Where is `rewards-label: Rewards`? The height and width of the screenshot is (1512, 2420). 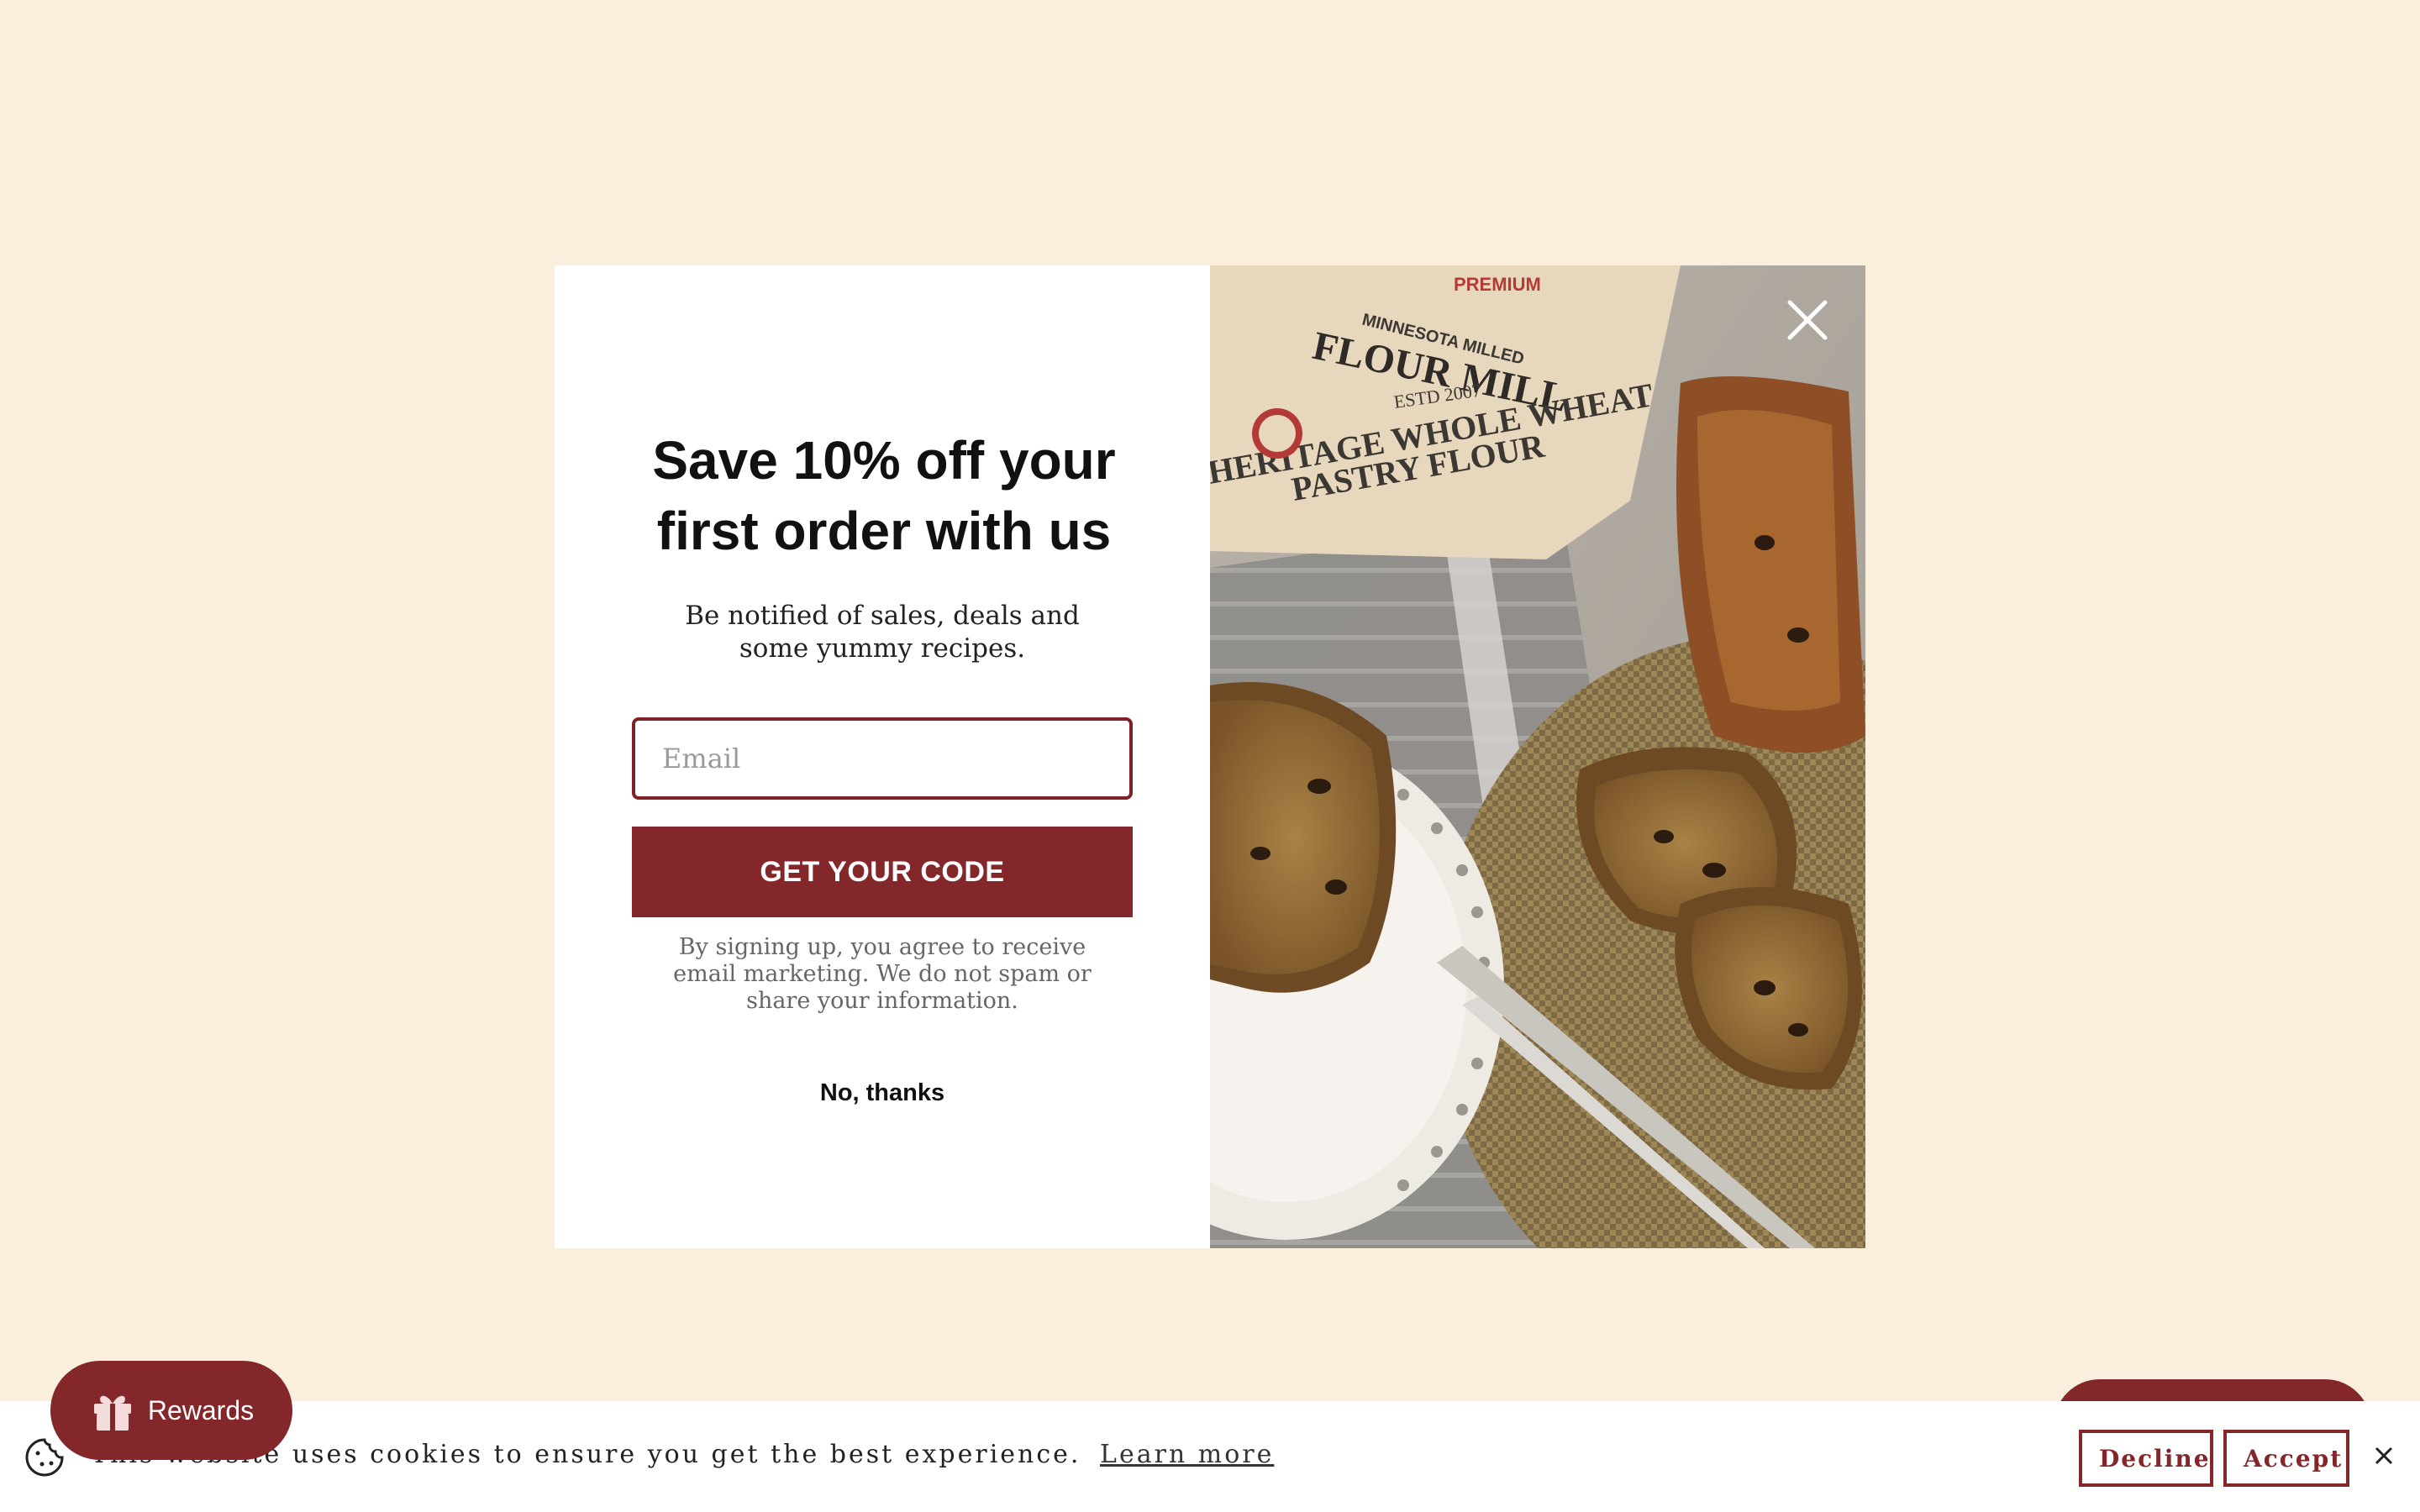
rewards-label: Rewards is located at coordinates (201, 1409).